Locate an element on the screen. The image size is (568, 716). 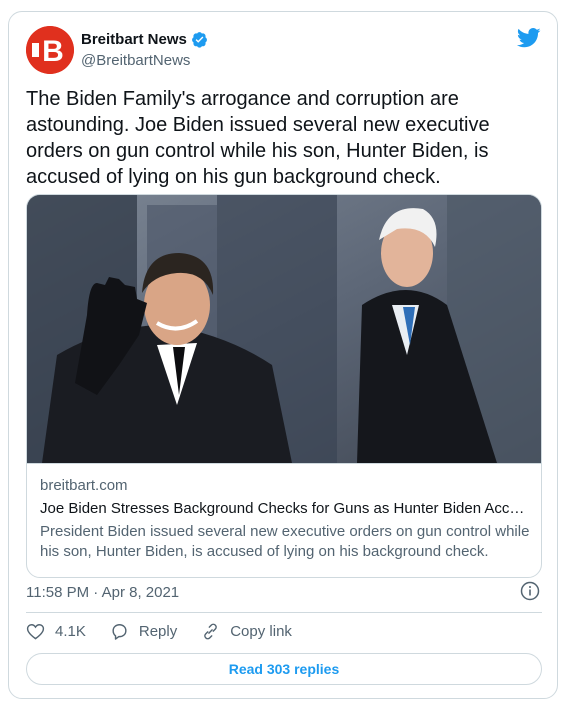
action-bar: 4.1K Reply Copy link is located at coordinates (171, 631).